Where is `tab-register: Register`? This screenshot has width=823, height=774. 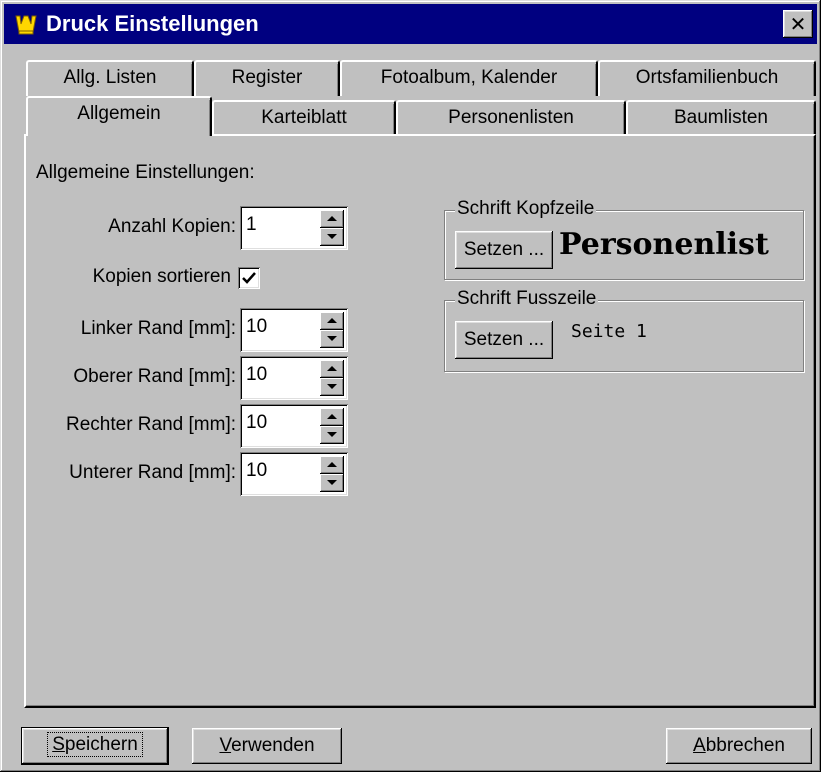 tab-register: Register is located at coordinates (267, 78).